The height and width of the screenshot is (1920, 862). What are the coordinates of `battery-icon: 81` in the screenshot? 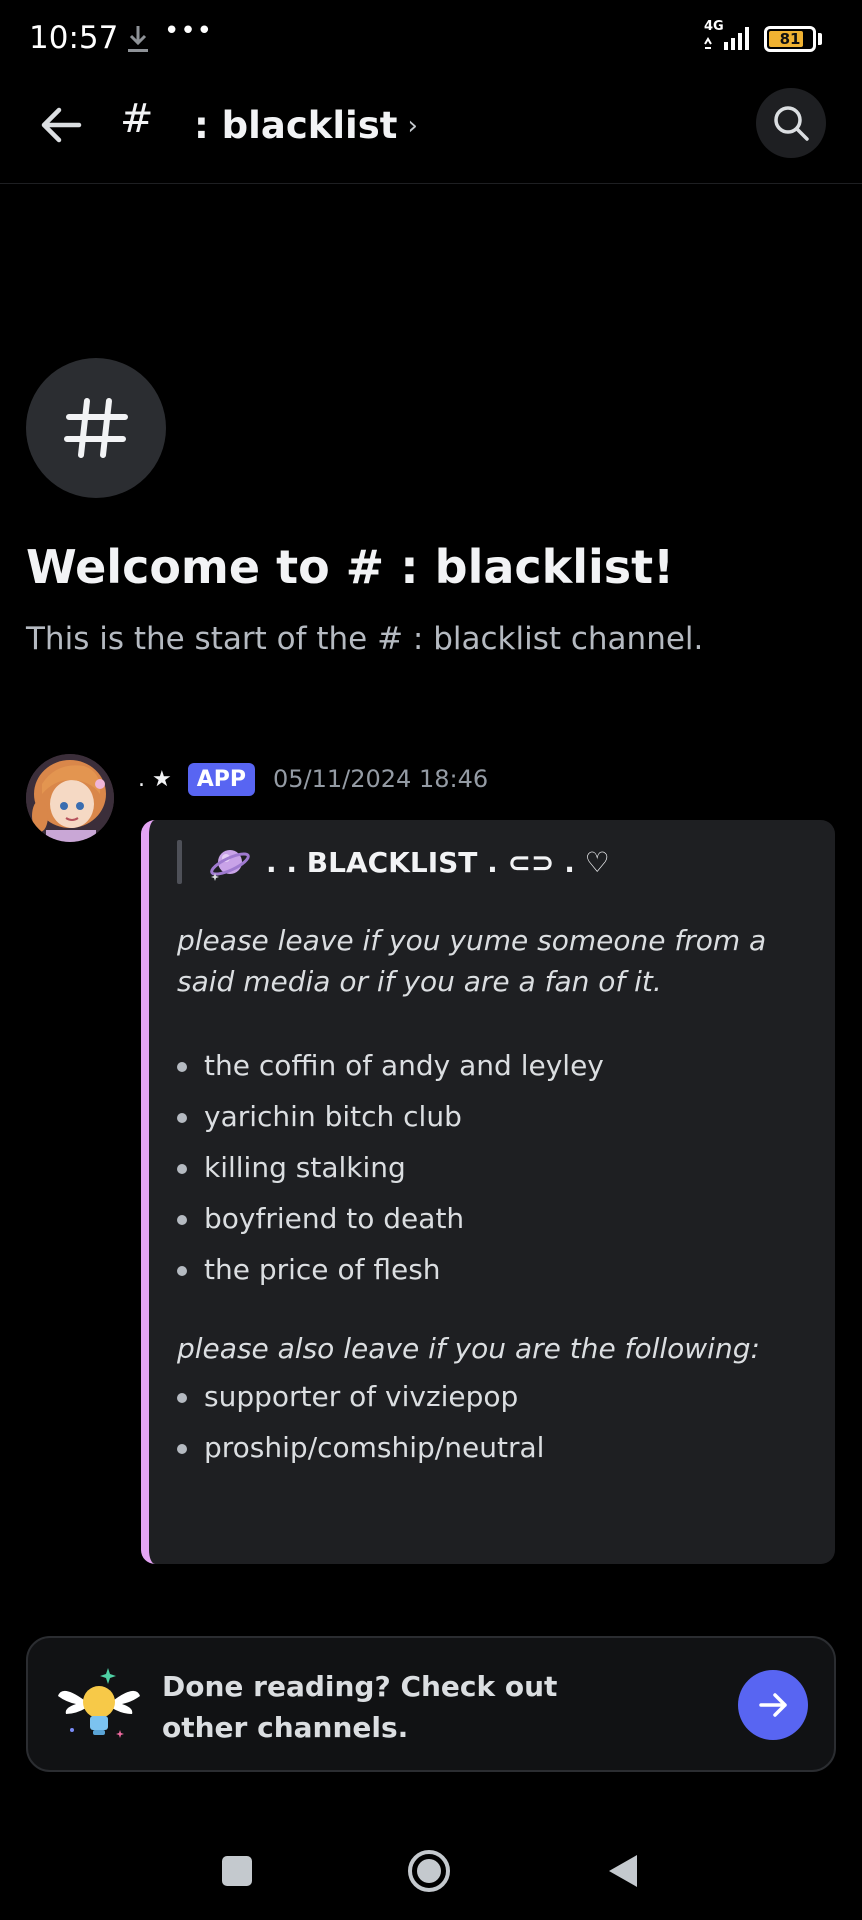 It's located at (790, 39).